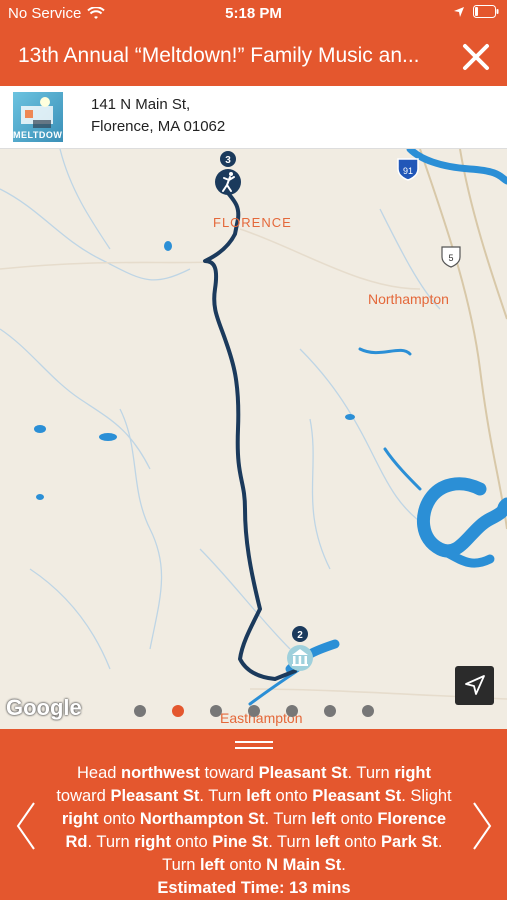 Image resolution: width=507 pixels, height=900 pixels. I want to click on direction-text: ., so click(343, 865).